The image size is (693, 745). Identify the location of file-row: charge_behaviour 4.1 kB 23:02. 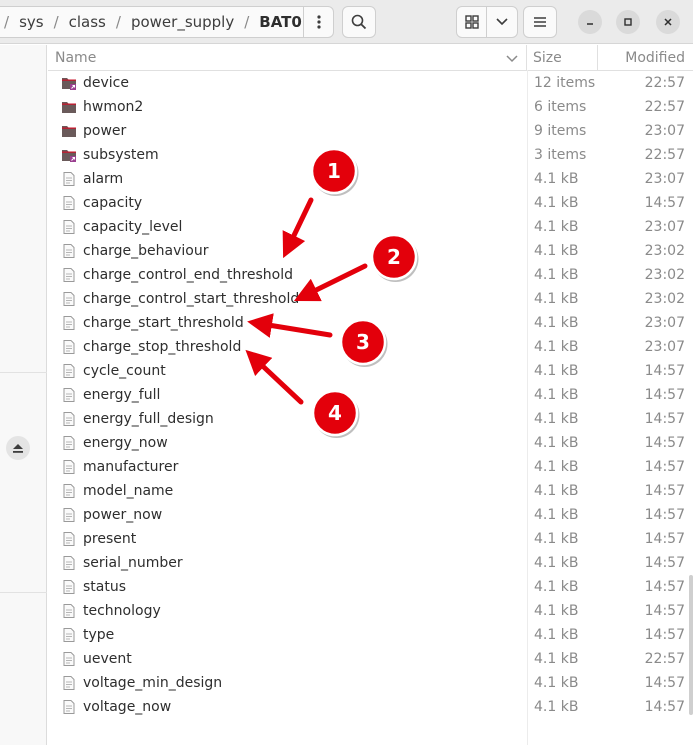
(370, 251).